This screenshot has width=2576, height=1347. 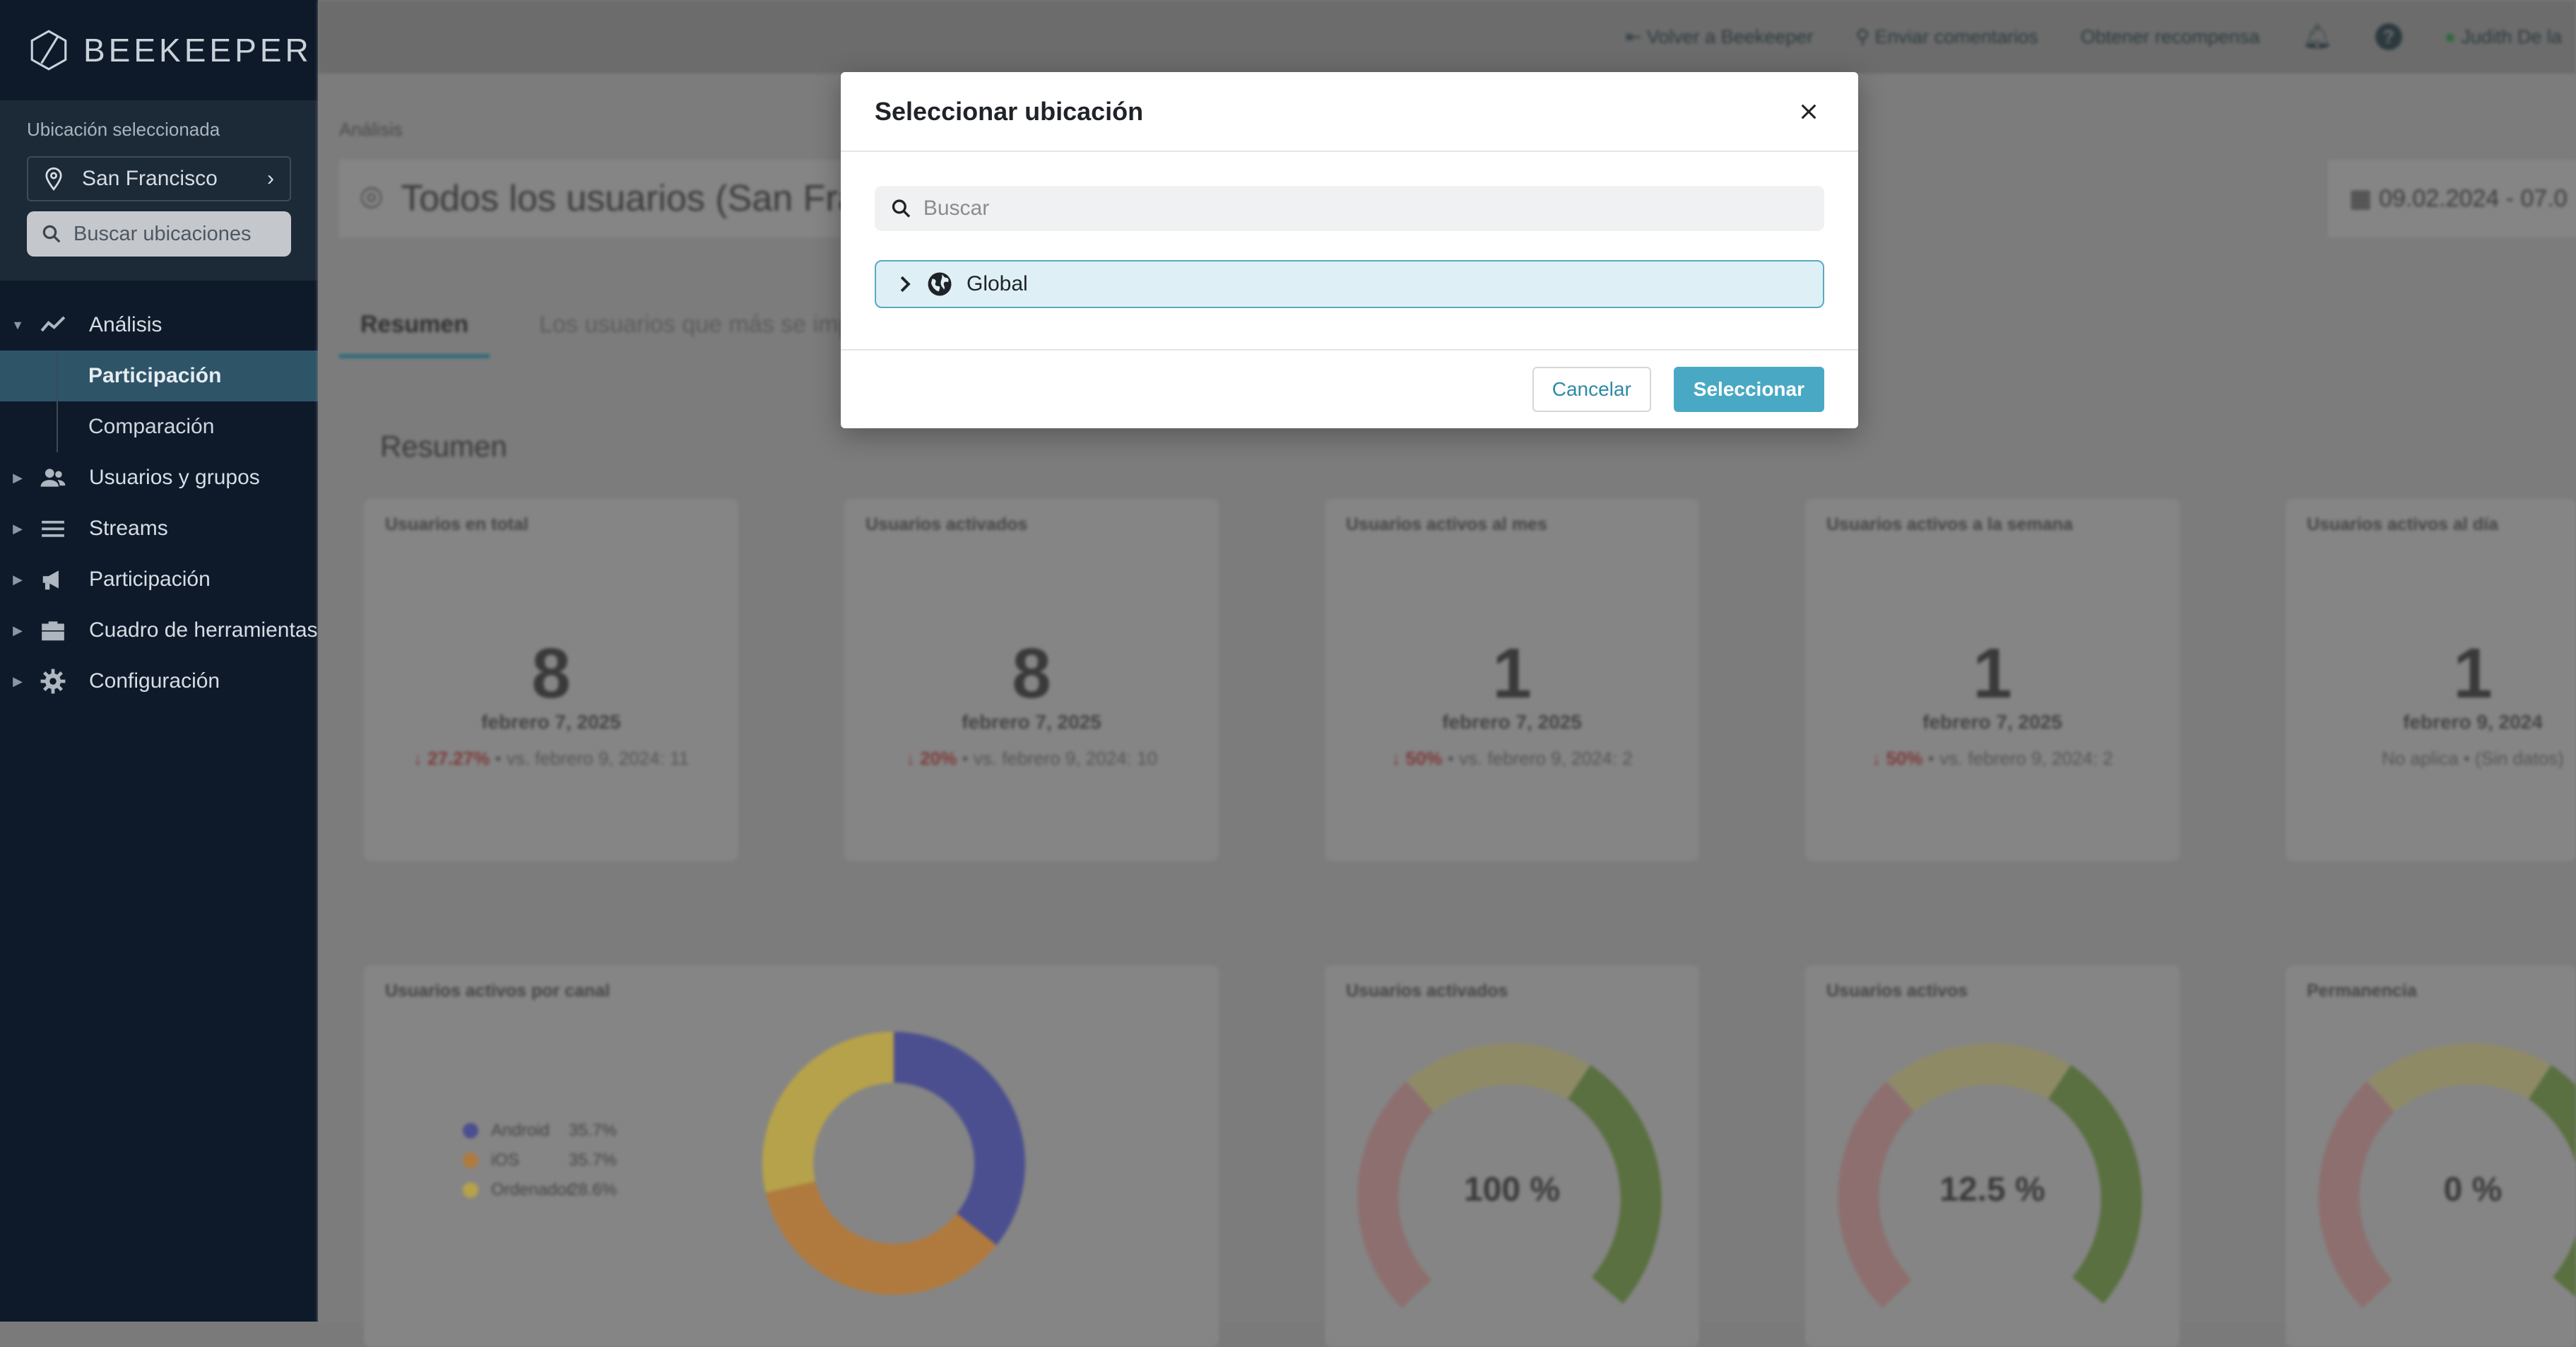 What do you see at coordinates (2473, 198) in the screenshot?
I see `date-range-value: 09.02.2024 - 07.0` at bounding box center [2473, 198].